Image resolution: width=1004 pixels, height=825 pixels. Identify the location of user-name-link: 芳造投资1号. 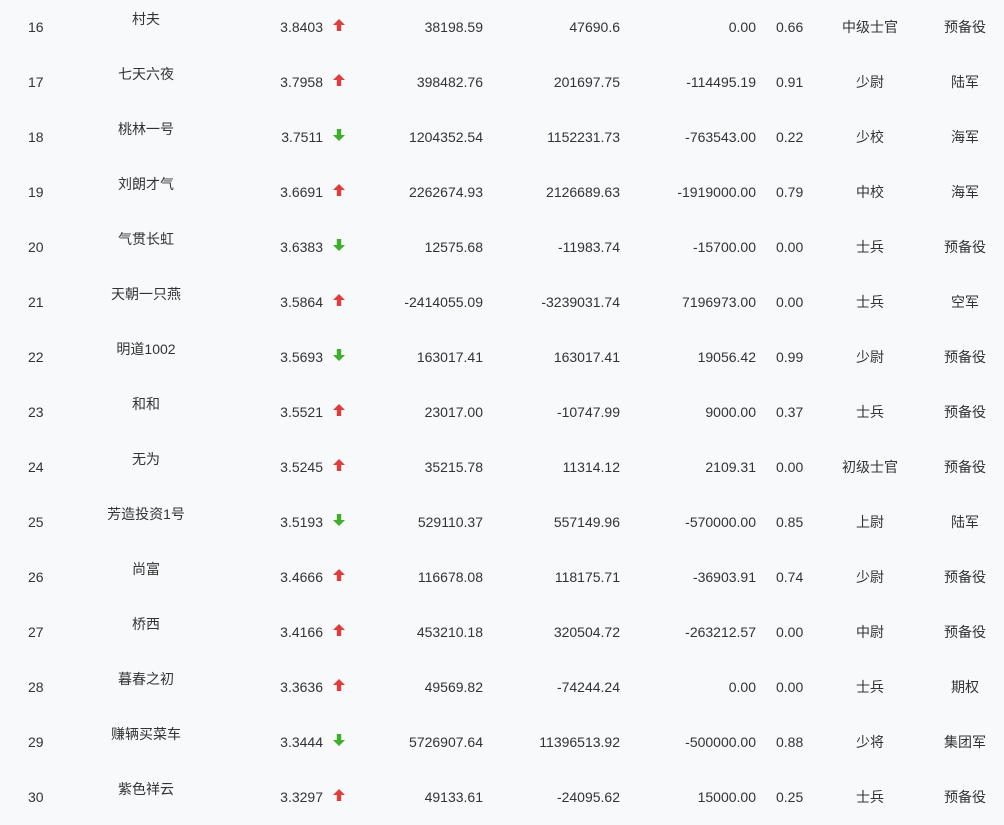
(146, 514).